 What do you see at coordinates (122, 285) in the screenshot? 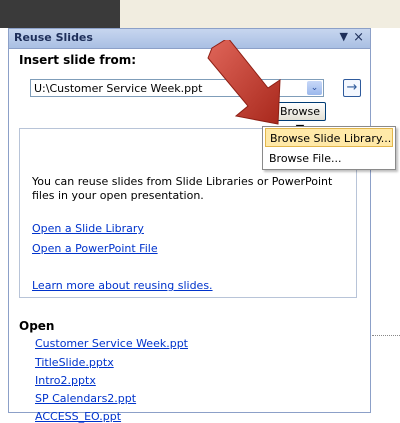
I see `learn-more-link: Learn more about reusing slides.` at bounding box center [122, 285].